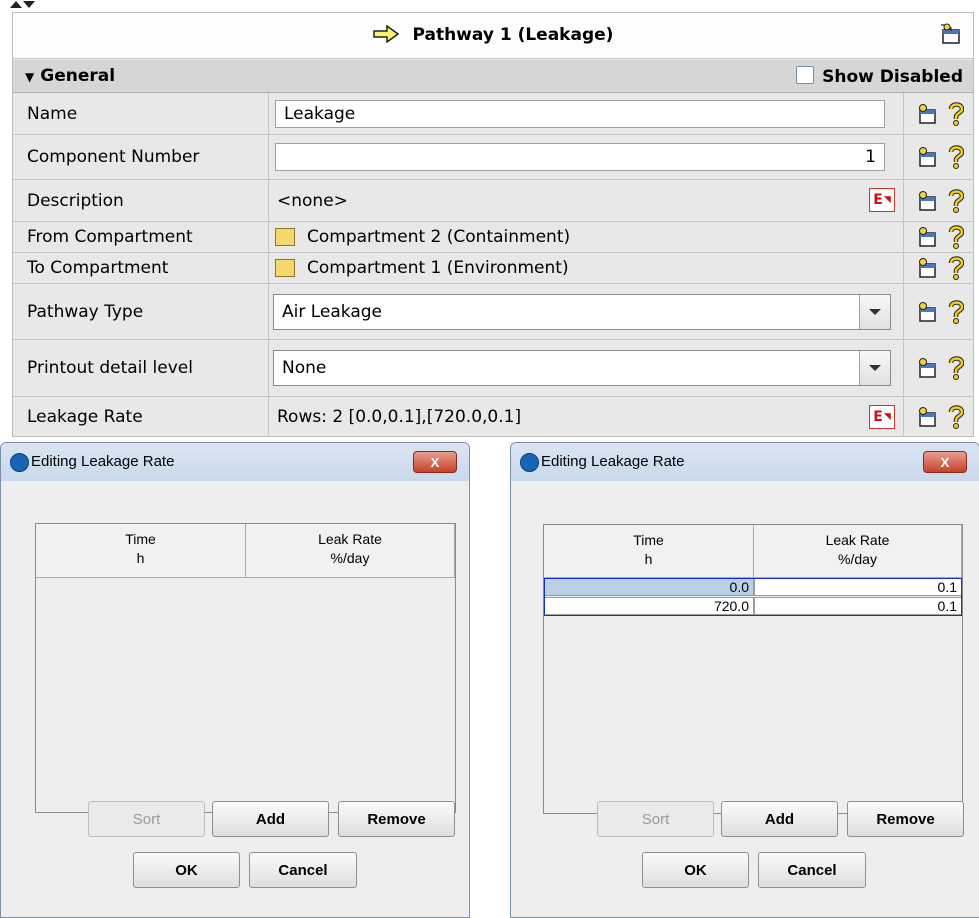  I want to click on panel-titlebar: Pathway 1 (Leakage), so click(493, 36).